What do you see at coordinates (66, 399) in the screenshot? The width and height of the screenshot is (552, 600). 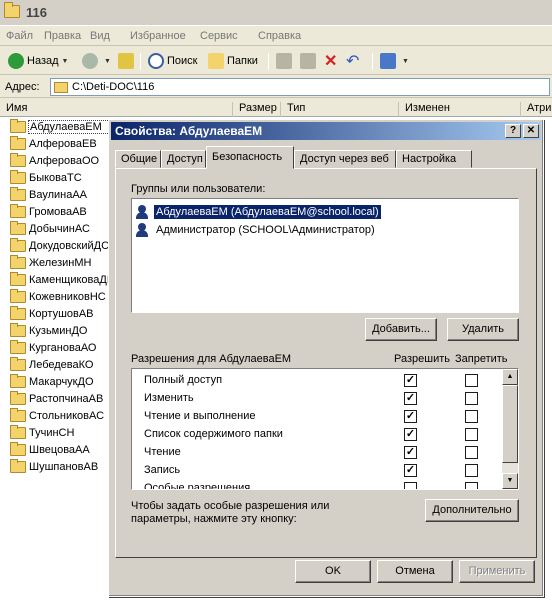 I see `folder-name: РастопчинаАВ` at bounding box center [66, 399].